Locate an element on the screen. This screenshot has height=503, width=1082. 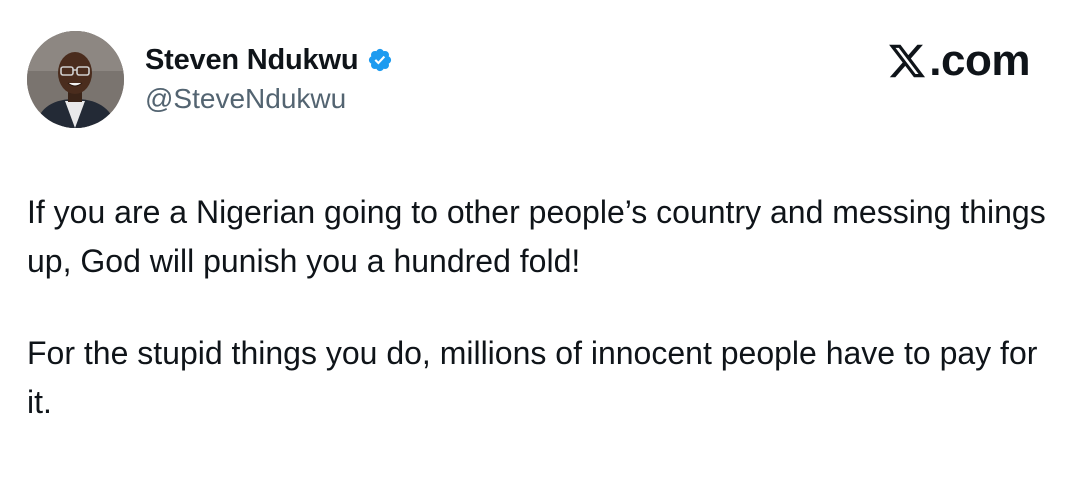
verified-badge-icon is located at coordinates (380, 60).